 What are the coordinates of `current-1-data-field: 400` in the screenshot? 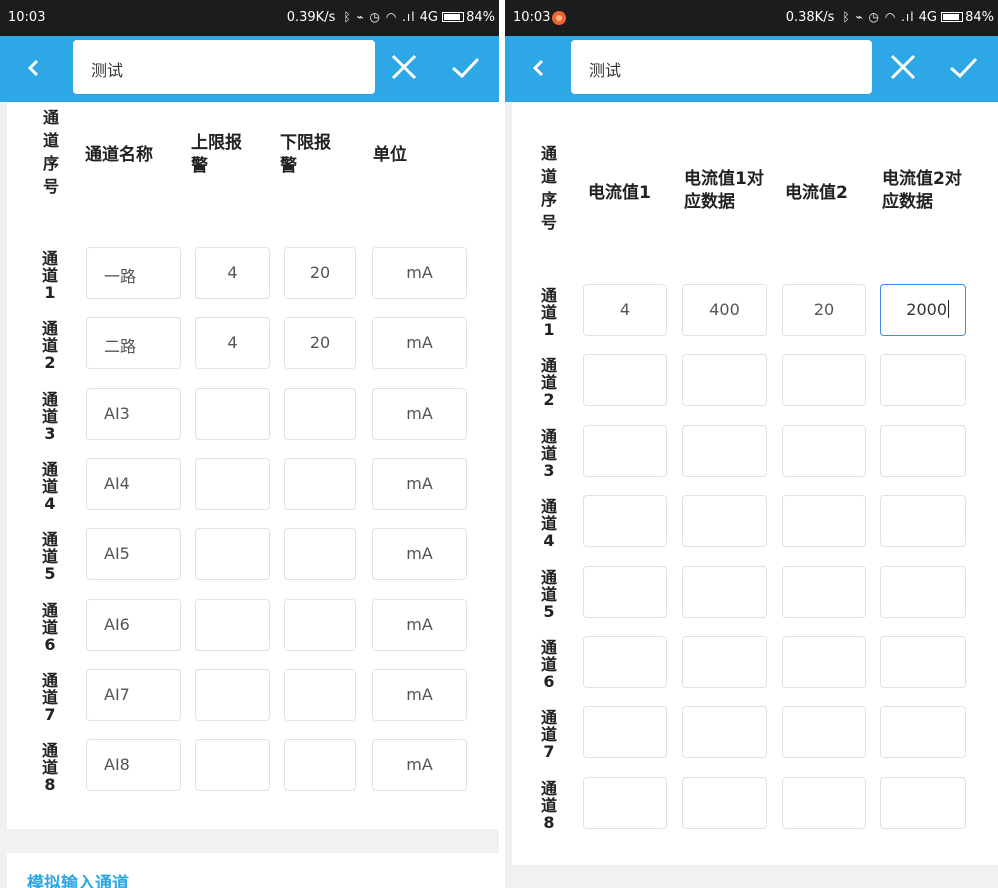 It's located at (724, 310).